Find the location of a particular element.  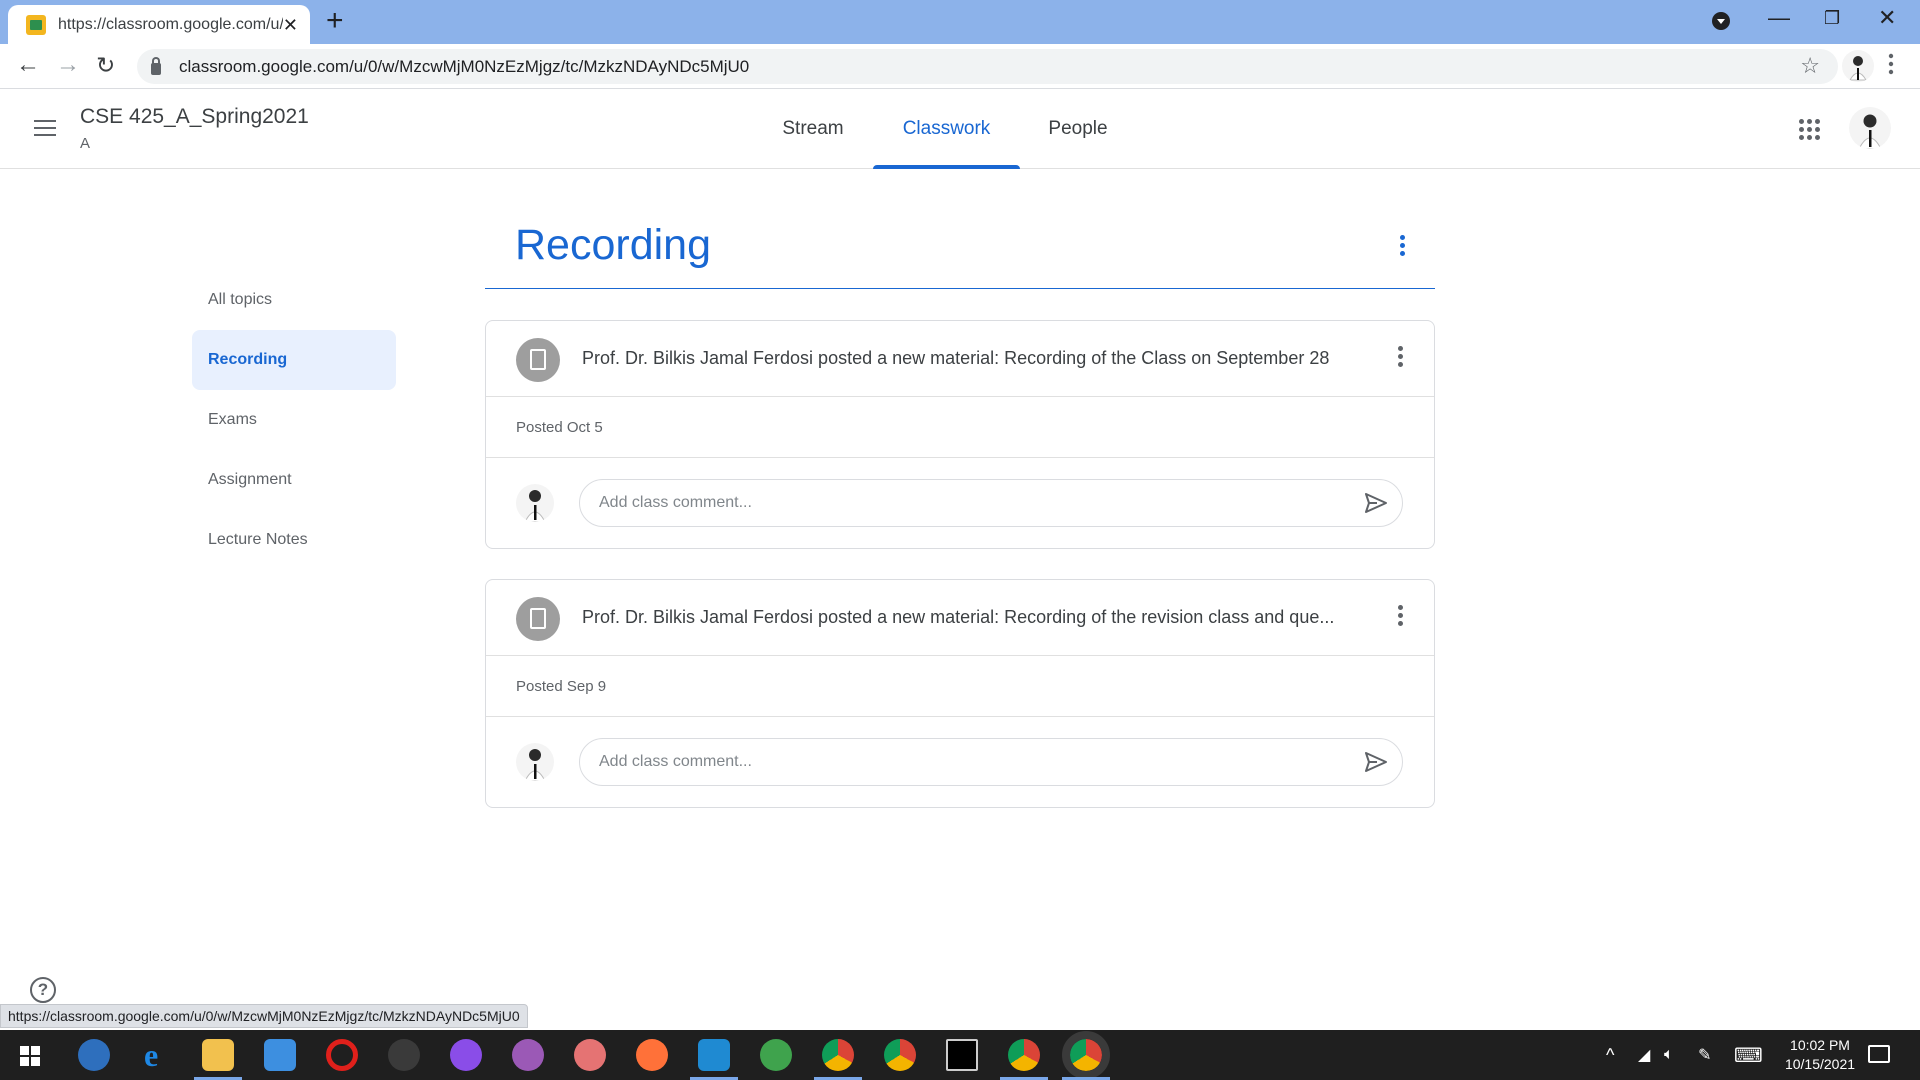

paint-icon is located at coordinates (590, 1055).